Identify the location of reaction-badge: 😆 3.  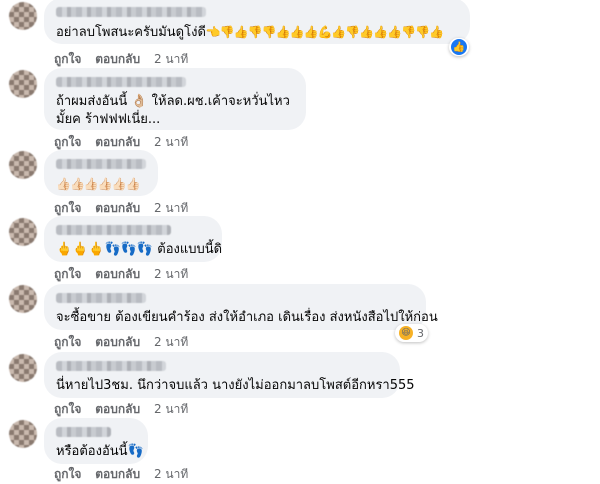
(411, 333).